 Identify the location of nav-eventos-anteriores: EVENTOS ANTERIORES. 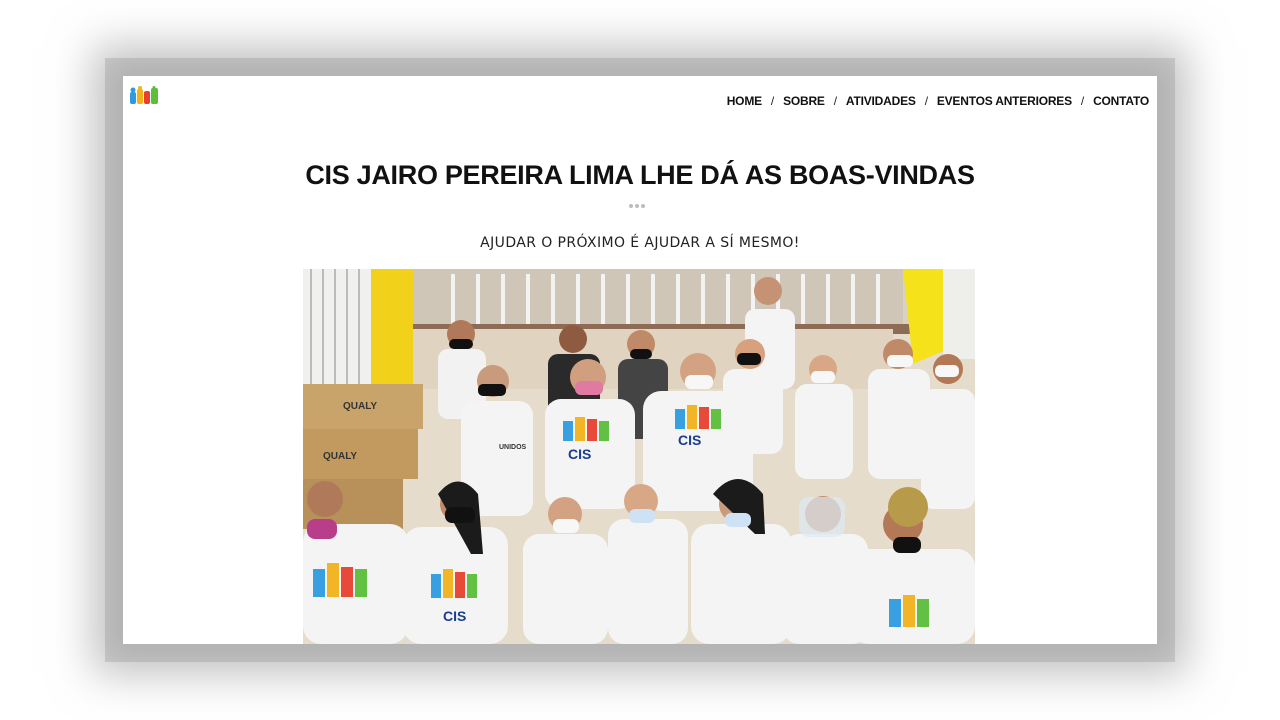
(1004, 101).